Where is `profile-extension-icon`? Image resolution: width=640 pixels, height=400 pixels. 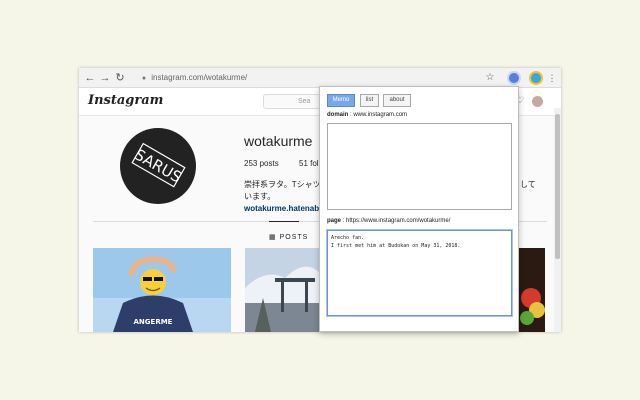
profile-extension-icon is located at coordinates (536, 78).